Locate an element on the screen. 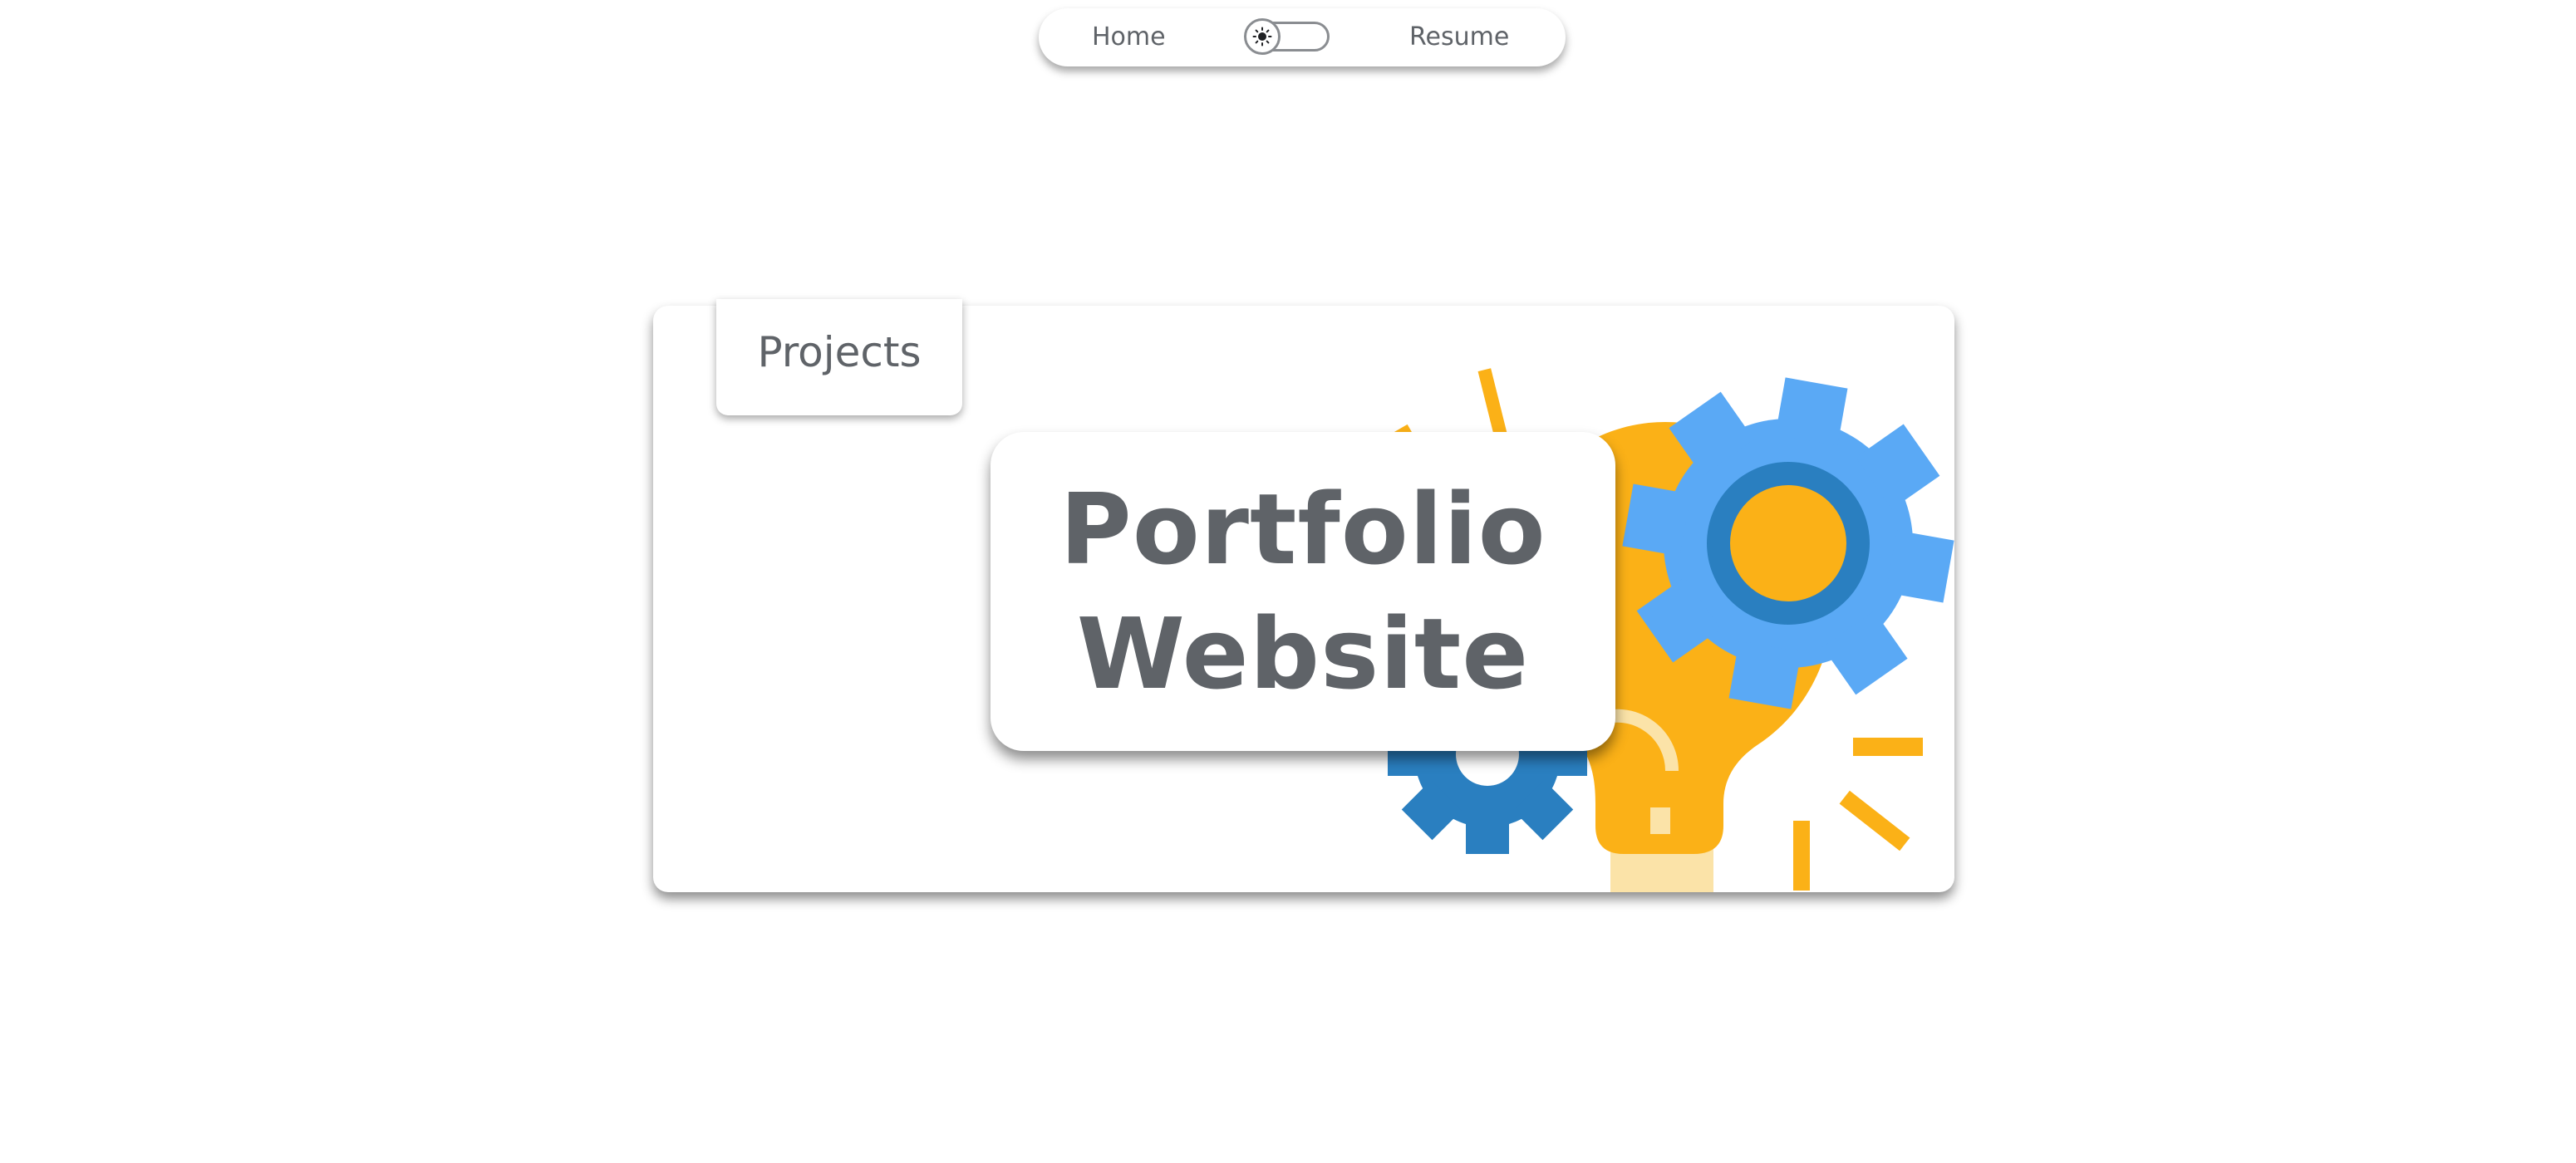 The width and height of the screenshot is (2576, 1163). project-title-line-1: Portfolio is located at coordinates (1302, 529).